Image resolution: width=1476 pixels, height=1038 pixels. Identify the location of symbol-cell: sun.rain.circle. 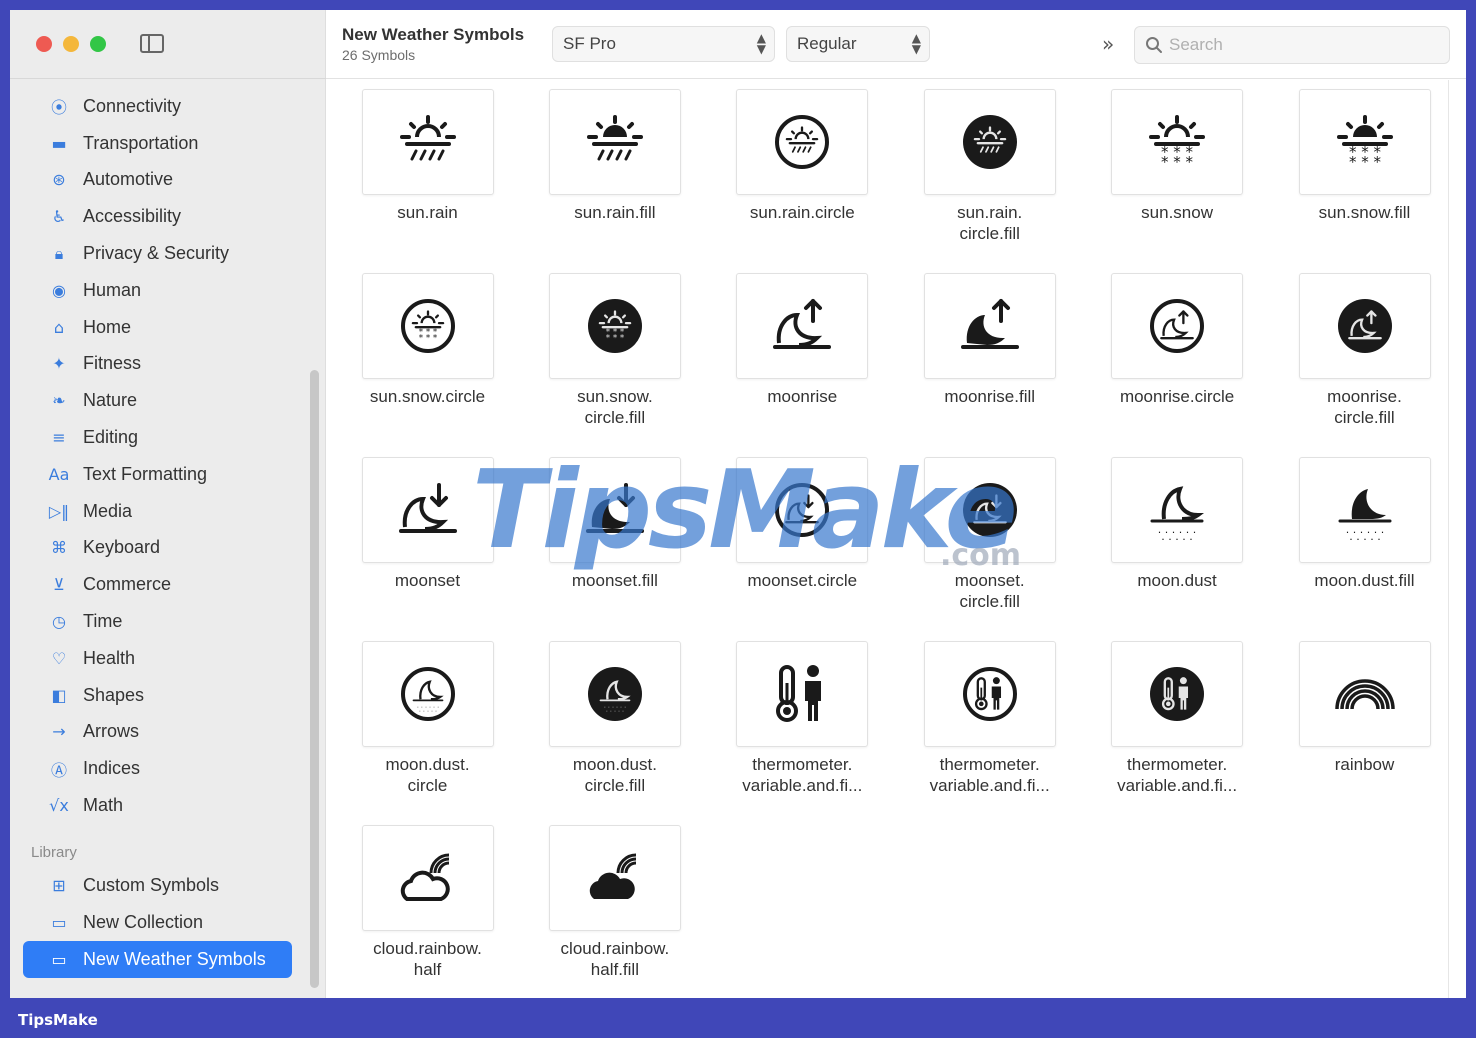
(802, 156).